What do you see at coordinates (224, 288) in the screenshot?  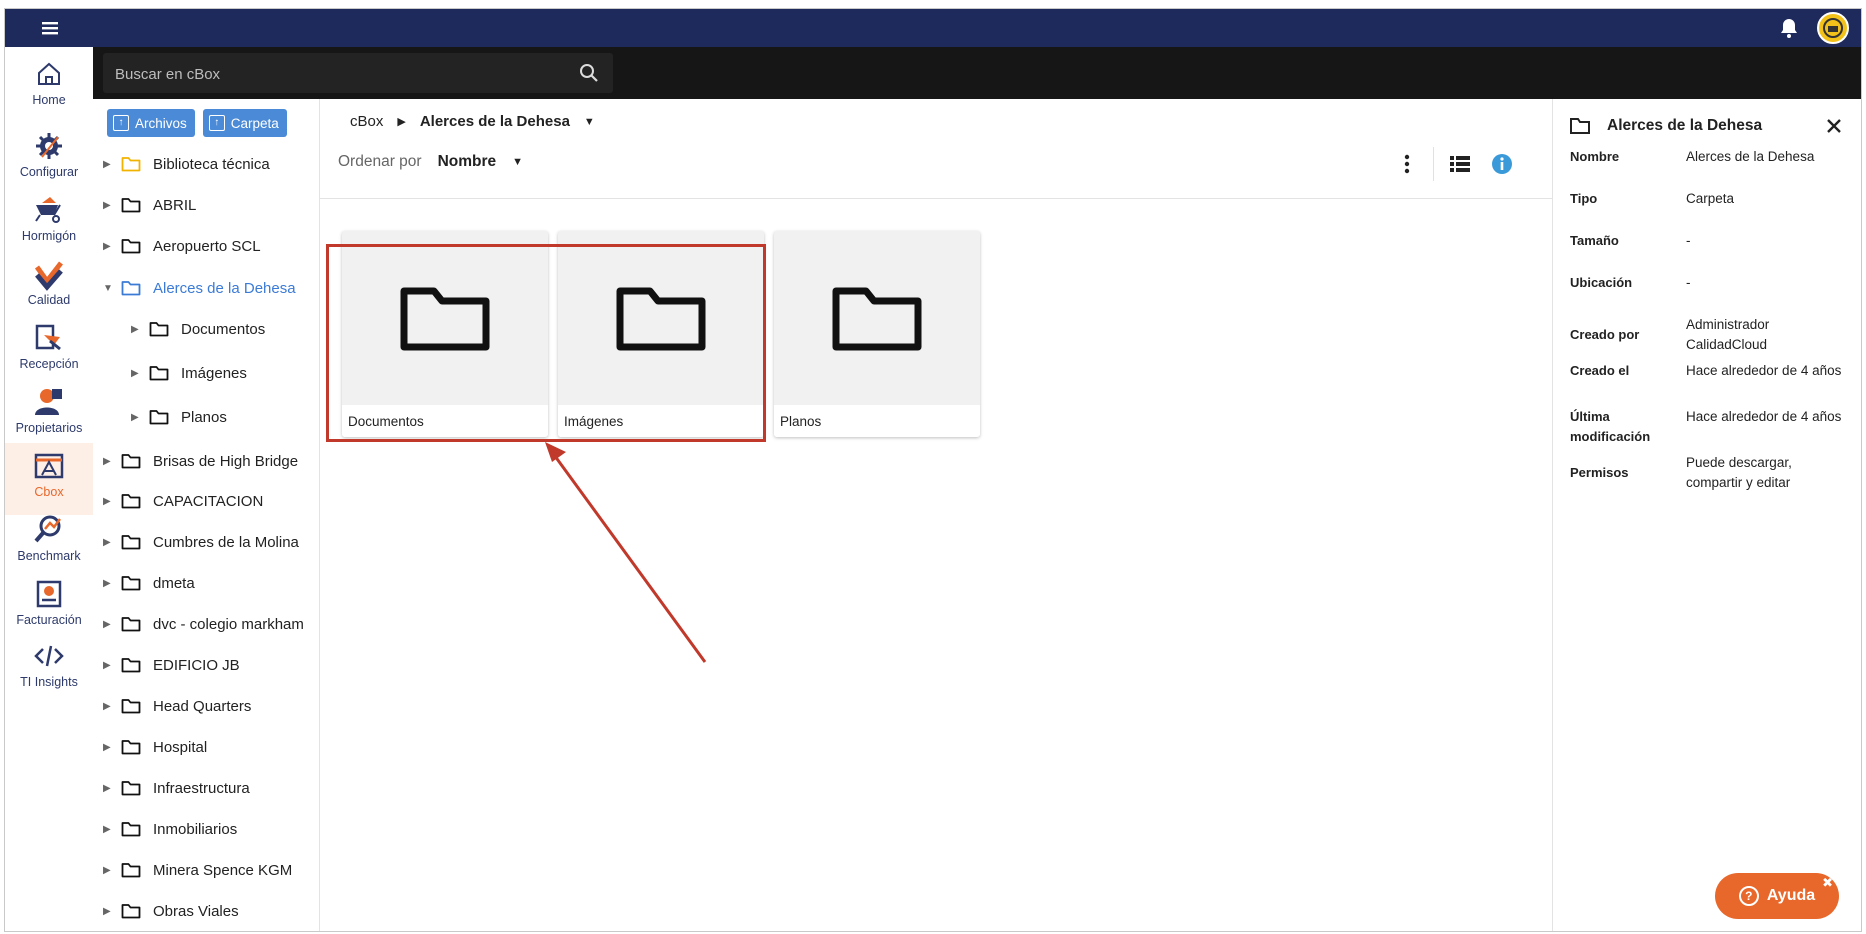 I see `tree-item-label: Alerces de la Dehesa` at bounding box center [224, 288].